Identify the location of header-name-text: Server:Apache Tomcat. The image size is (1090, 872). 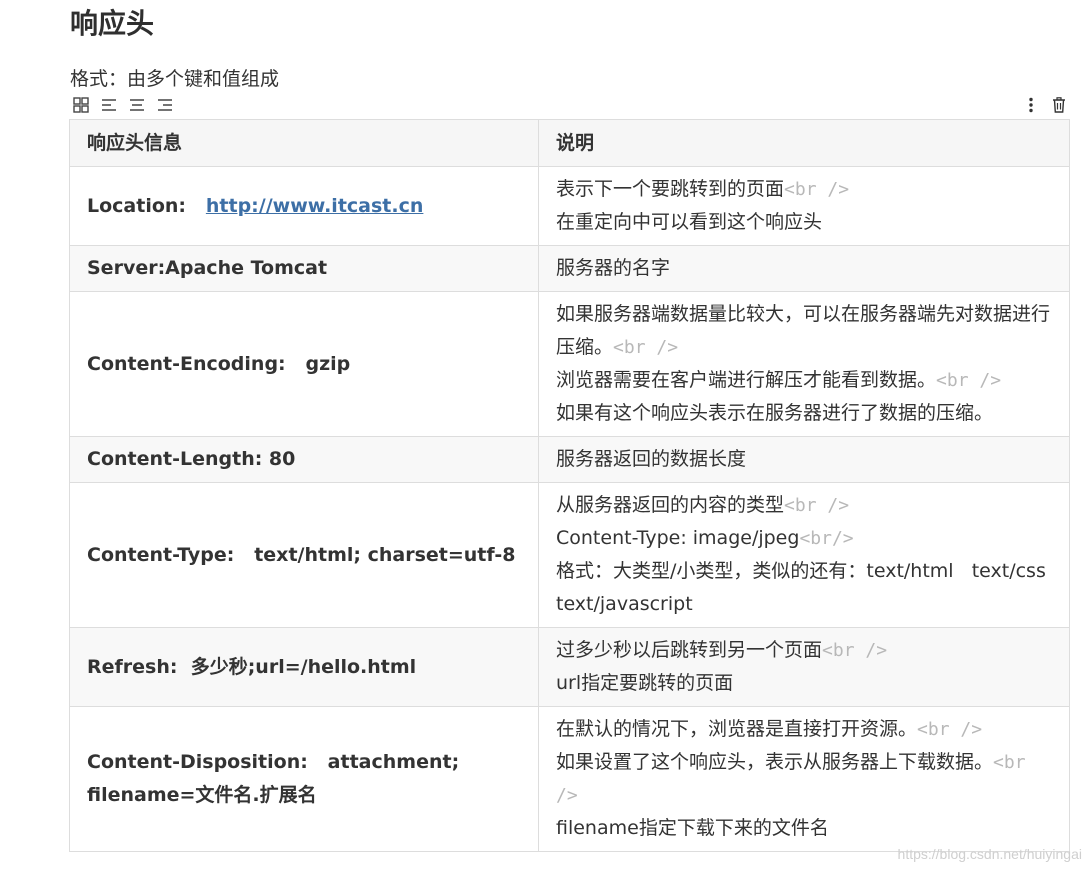
(207, 268).